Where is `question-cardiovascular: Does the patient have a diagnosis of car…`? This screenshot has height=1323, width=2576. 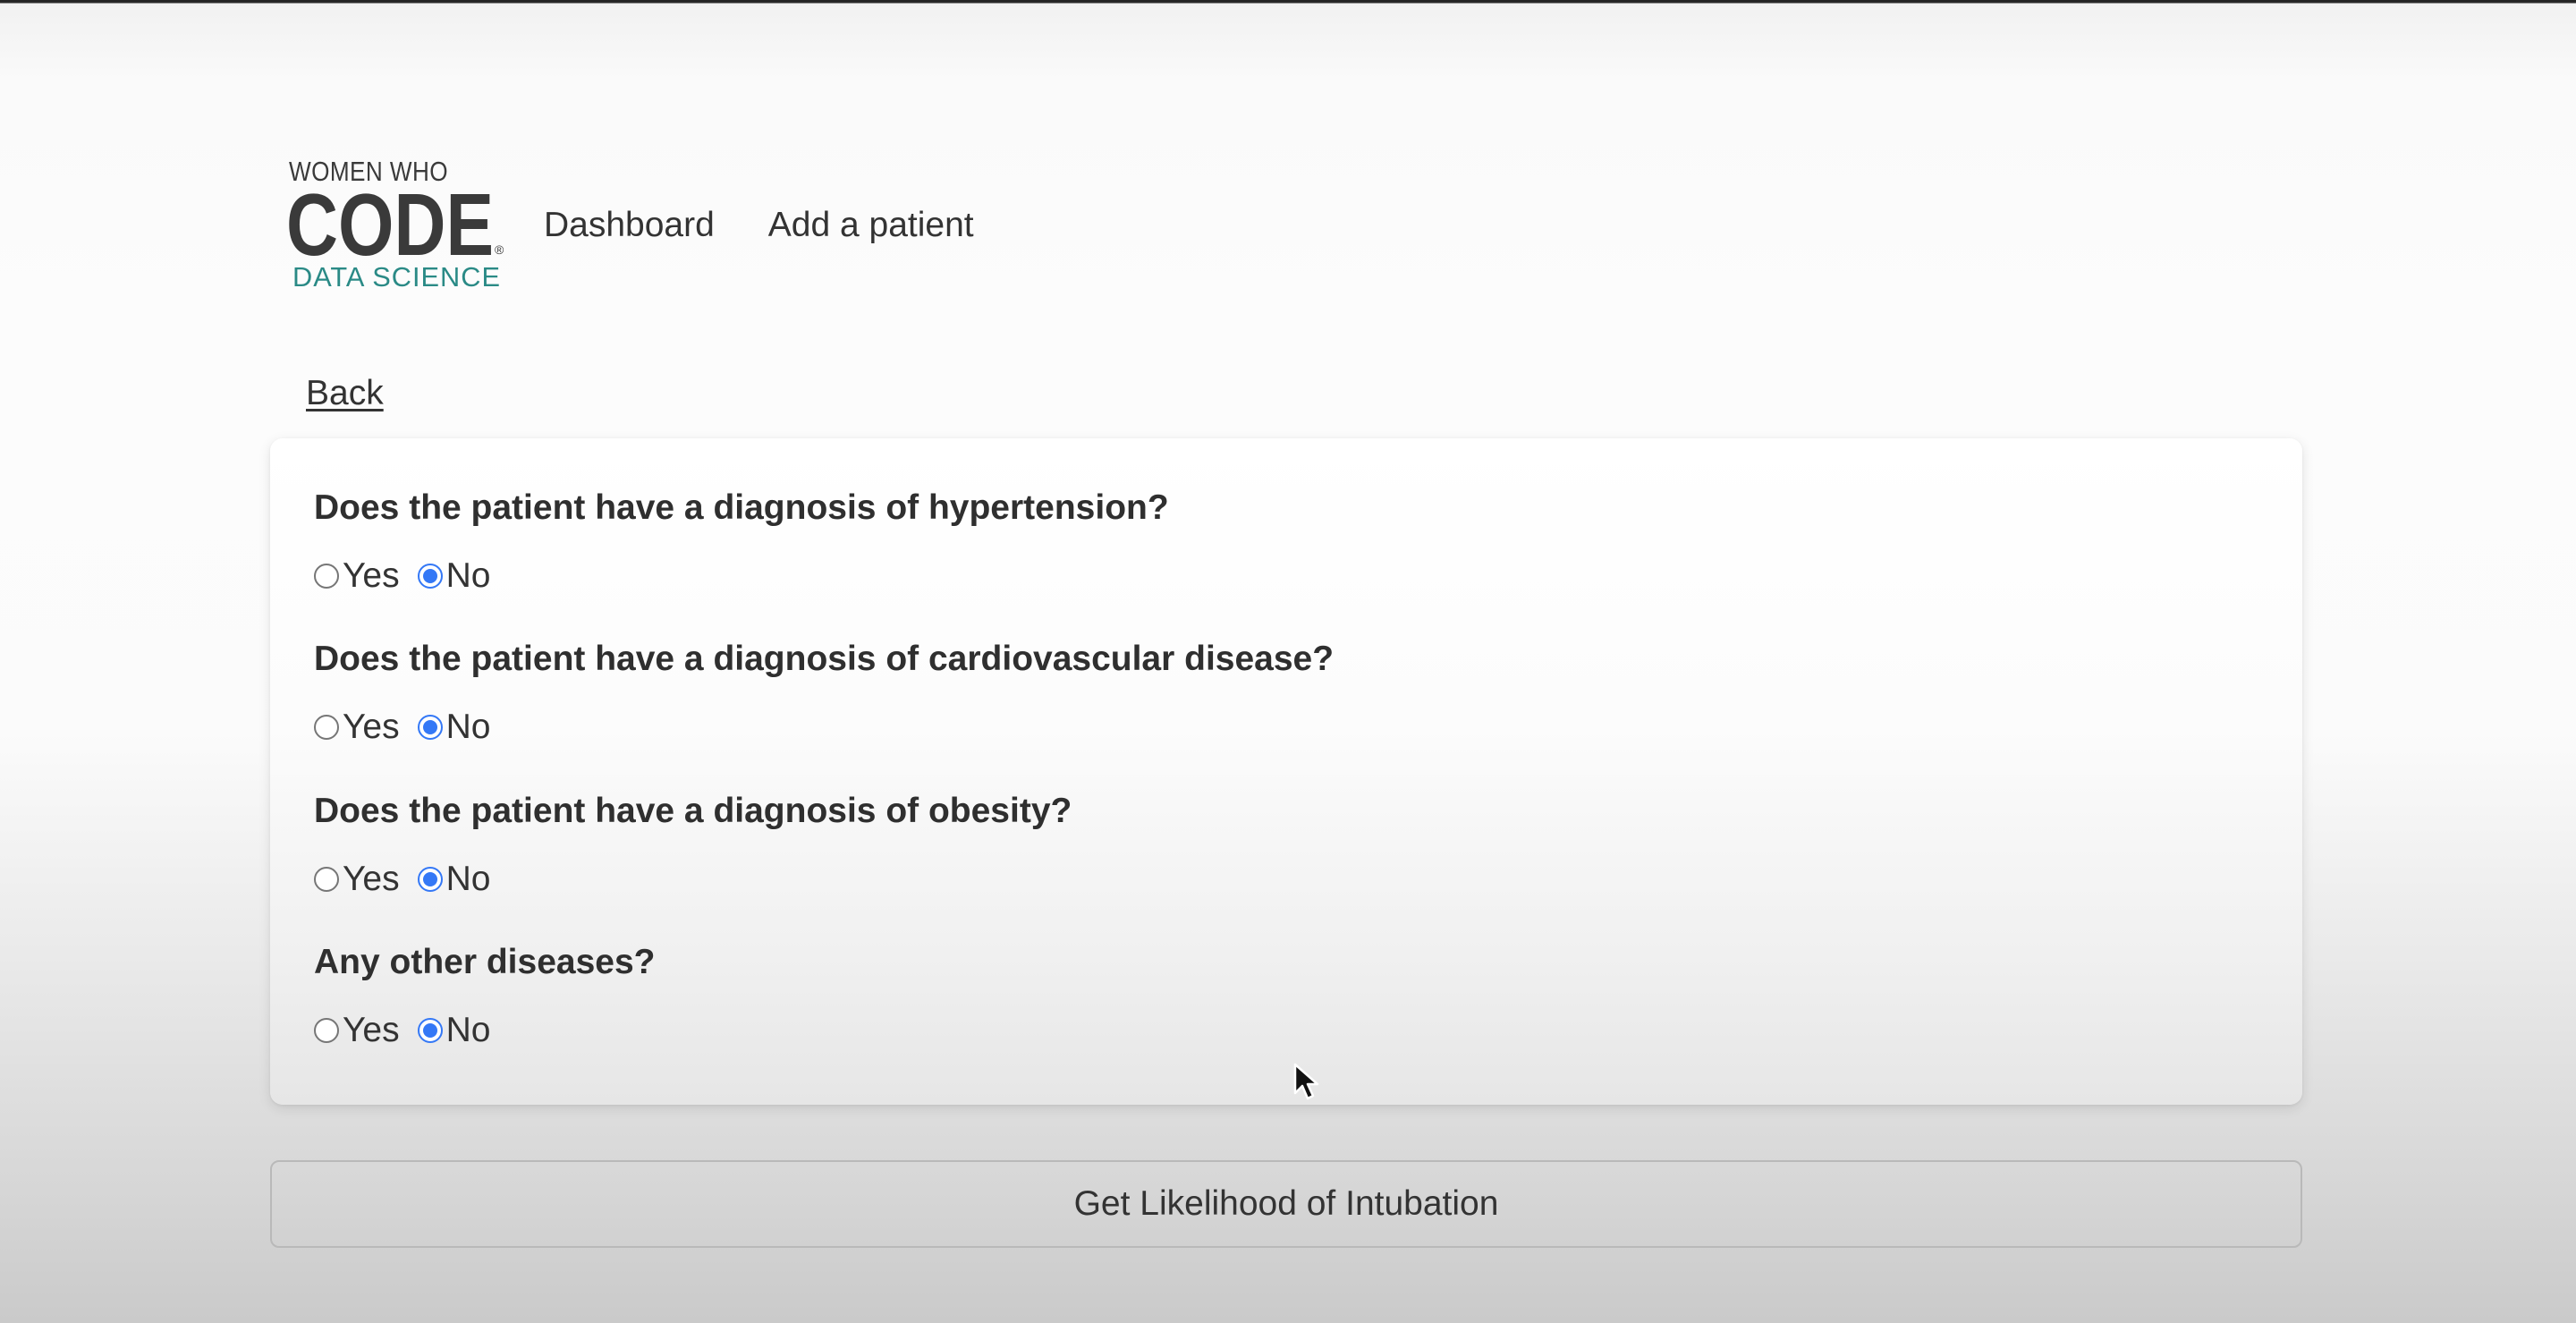 question-cardiovascular: Does the patient have a diagnosis of car… is located at coordinates (824, 693).